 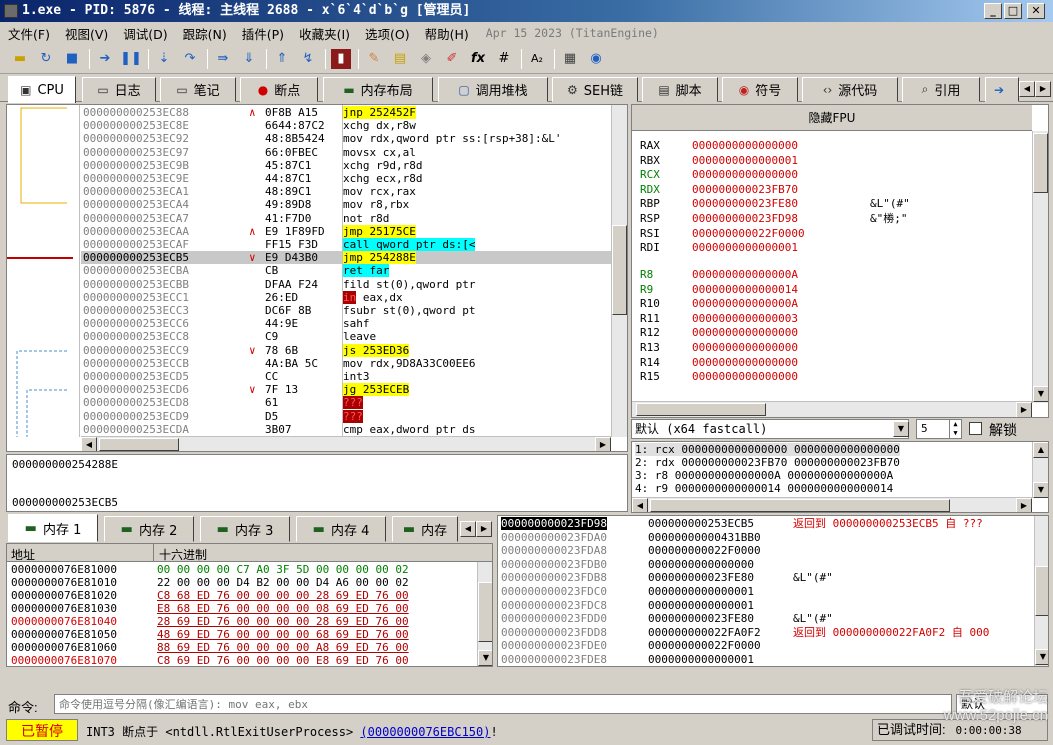 What do you see at coordinates (308, 59) in the screenshot?
I see `run-to-return-icon: ↯` at bounding box center [308, 59].